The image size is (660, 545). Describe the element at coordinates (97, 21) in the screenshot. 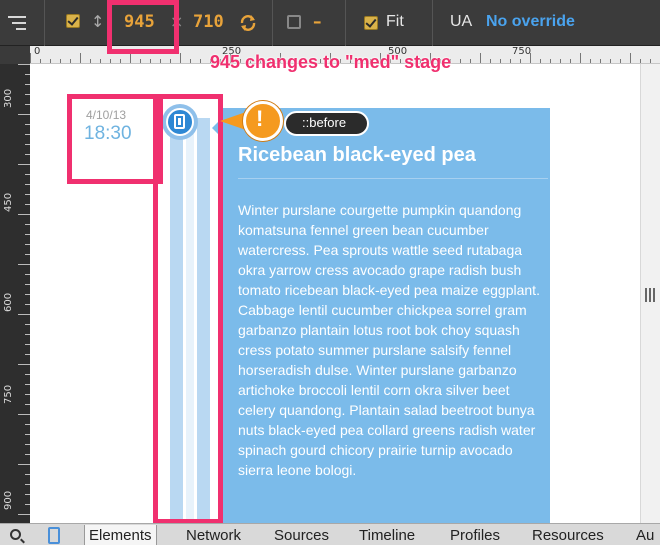

I see `swap-dimensions-icon: ↕` at that location.